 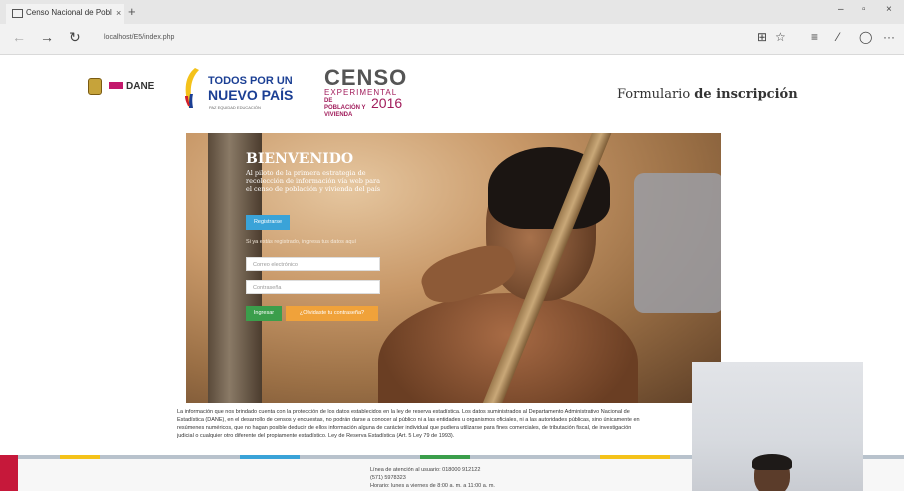 What do you see at coordinates (772, 462) in the screenshot?
I see `webcam-person-hair-graphic` at bounding box center [772, 462].